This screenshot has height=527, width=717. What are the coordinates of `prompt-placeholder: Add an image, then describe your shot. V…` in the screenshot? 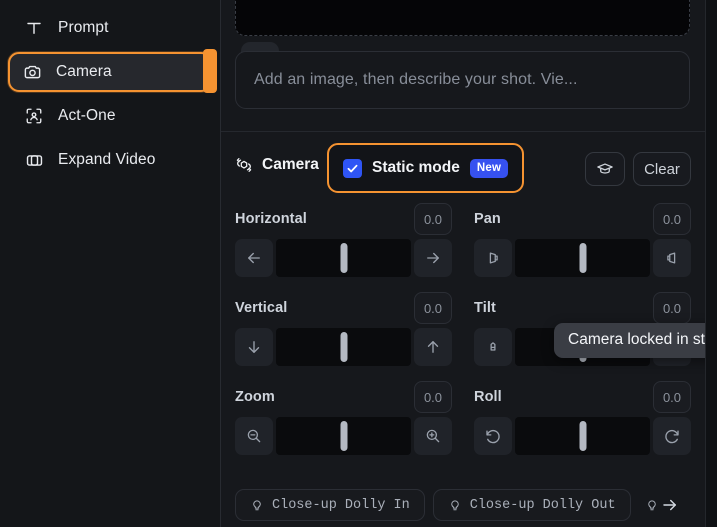 It's located at (416, 79).